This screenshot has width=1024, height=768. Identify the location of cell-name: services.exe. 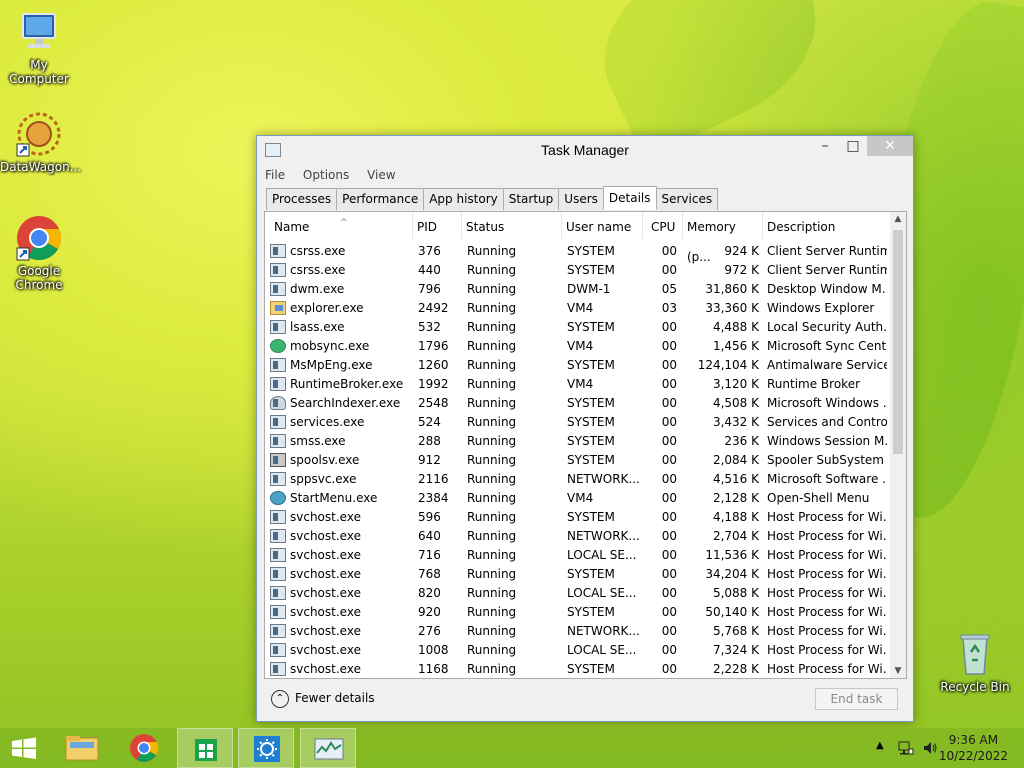
(327, 422).